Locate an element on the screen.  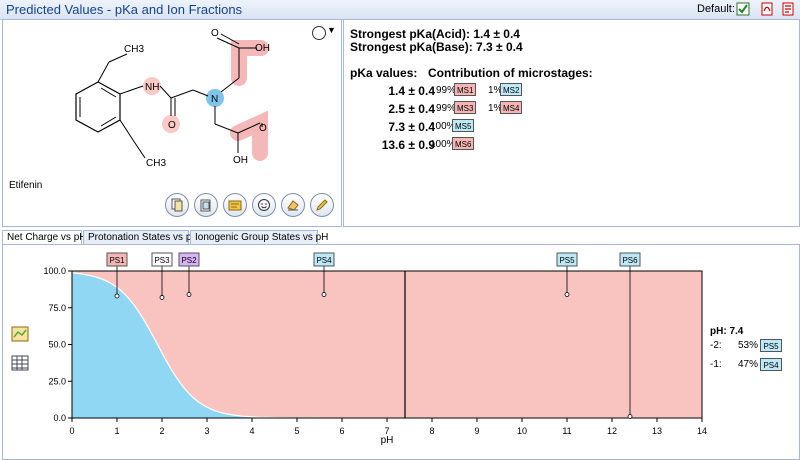
legend-row: -2: 53% PS5 is located at coordinates (753, 346).